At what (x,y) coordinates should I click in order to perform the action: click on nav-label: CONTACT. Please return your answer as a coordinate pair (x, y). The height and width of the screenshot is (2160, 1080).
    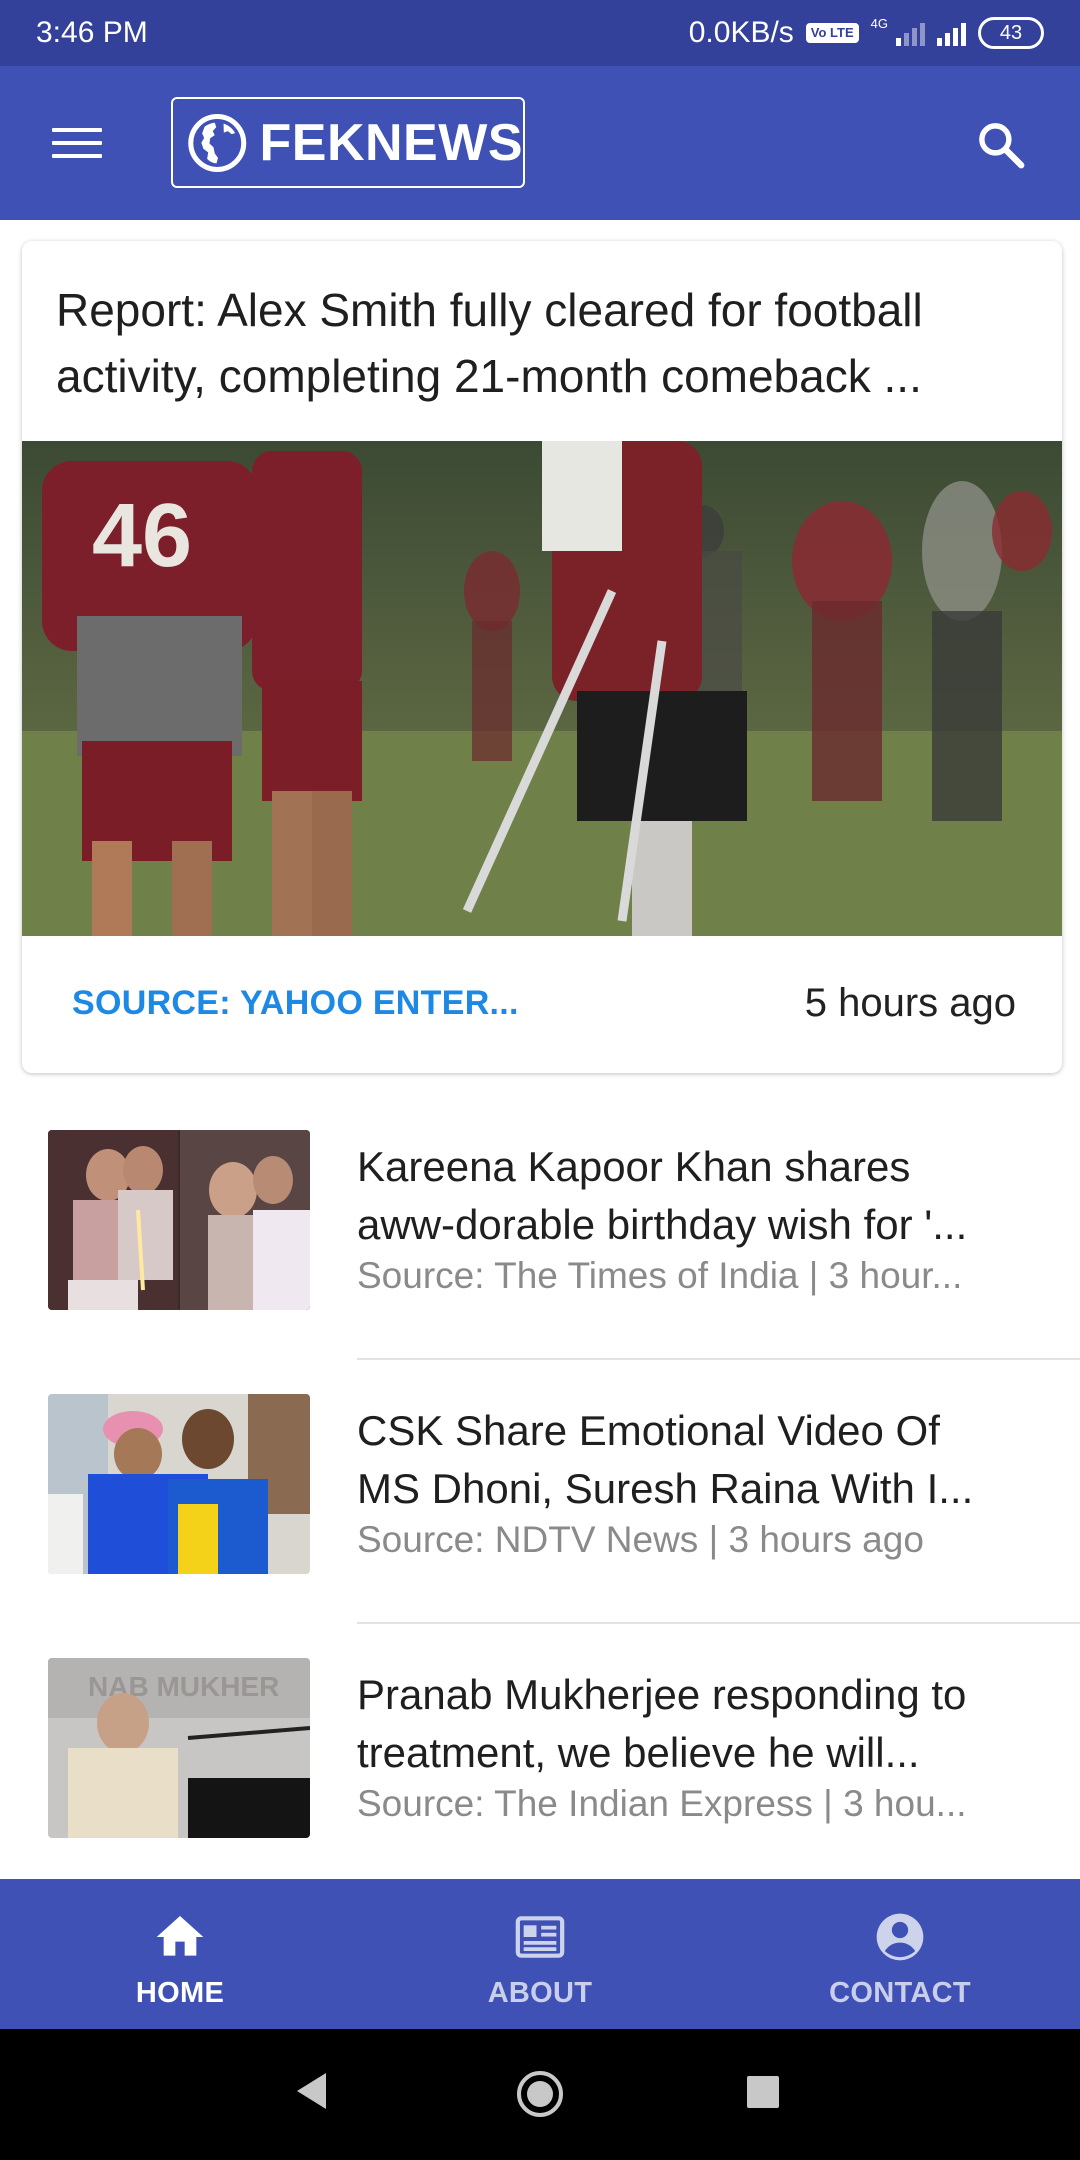
    Looking at the image, I should click on (900, 1993).